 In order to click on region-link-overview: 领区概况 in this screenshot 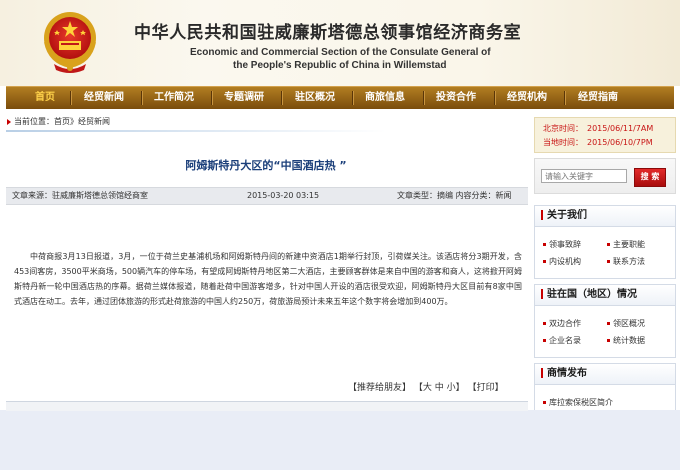, I will do `click(626, 323)`.